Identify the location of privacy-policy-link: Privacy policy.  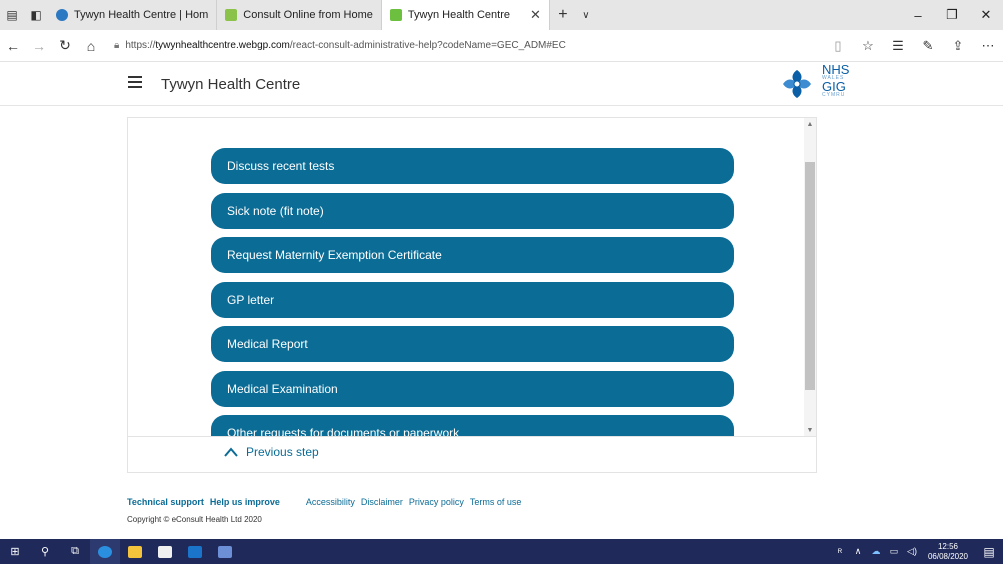
(436, 502).